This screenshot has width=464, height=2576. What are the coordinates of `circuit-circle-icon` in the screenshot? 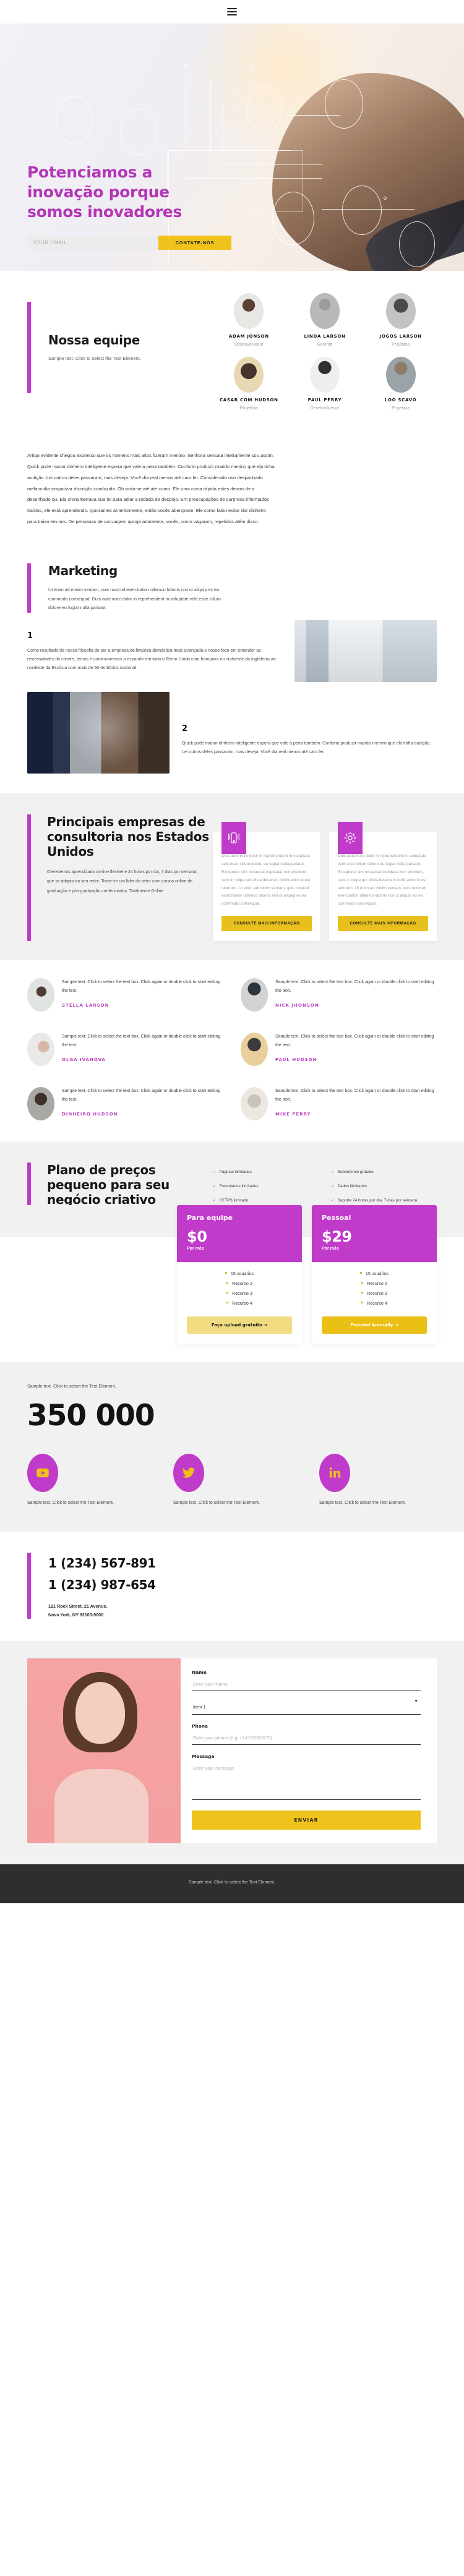 It's located at (74, 119).